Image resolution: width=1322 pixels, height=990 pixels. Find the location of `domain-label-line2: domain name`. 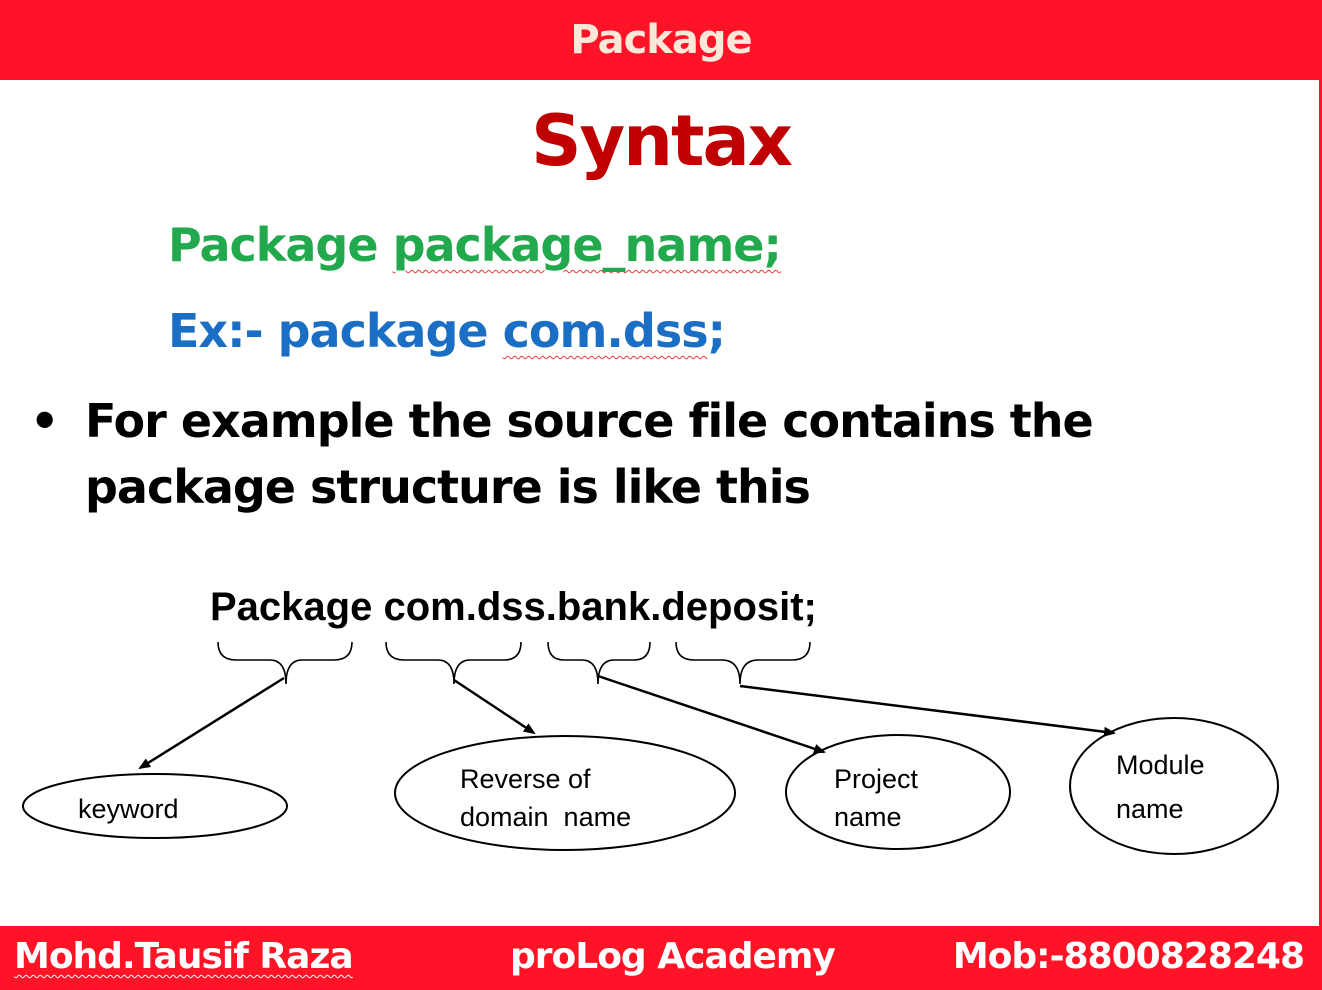

domain-label-line2: domain name is located at coordinates (545, 817).